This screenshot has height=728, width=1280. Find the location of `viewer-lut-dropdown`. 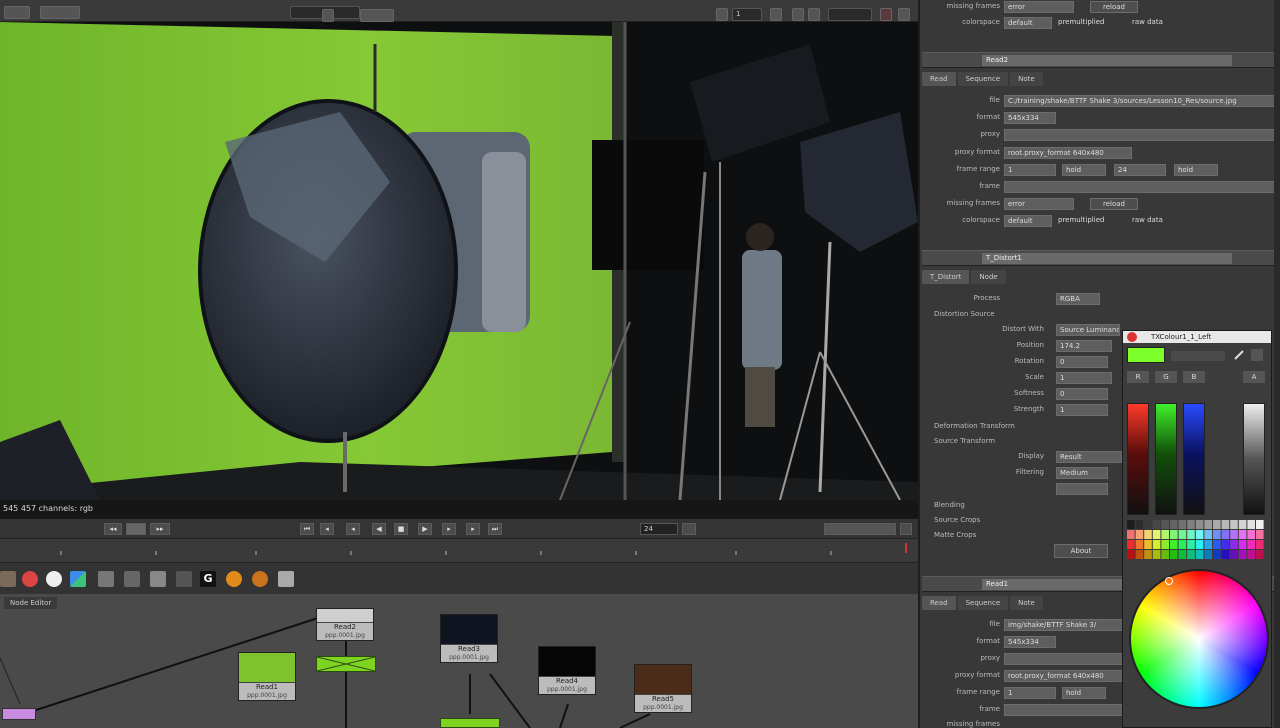

viewer-lut-dropdown is located at coordinates (850, 14).